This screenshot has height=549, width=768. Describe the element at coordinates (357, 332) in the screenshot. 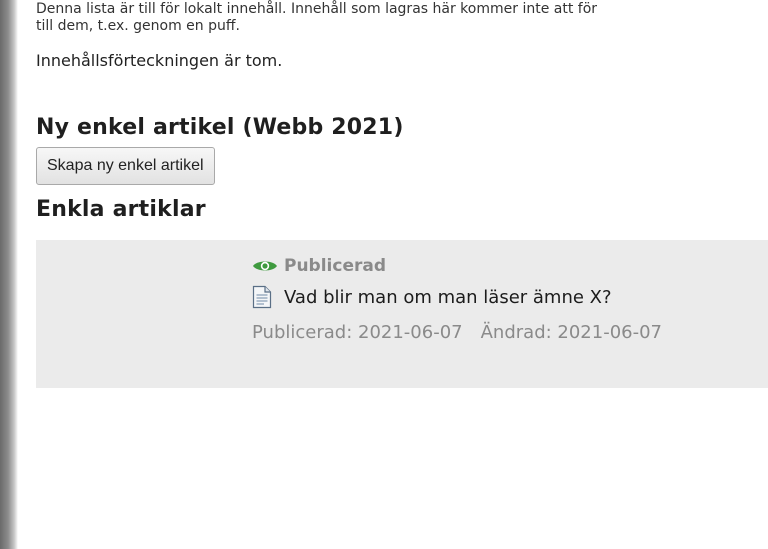

I see `published-date: Publicerad: 2021-06-07` at that location.